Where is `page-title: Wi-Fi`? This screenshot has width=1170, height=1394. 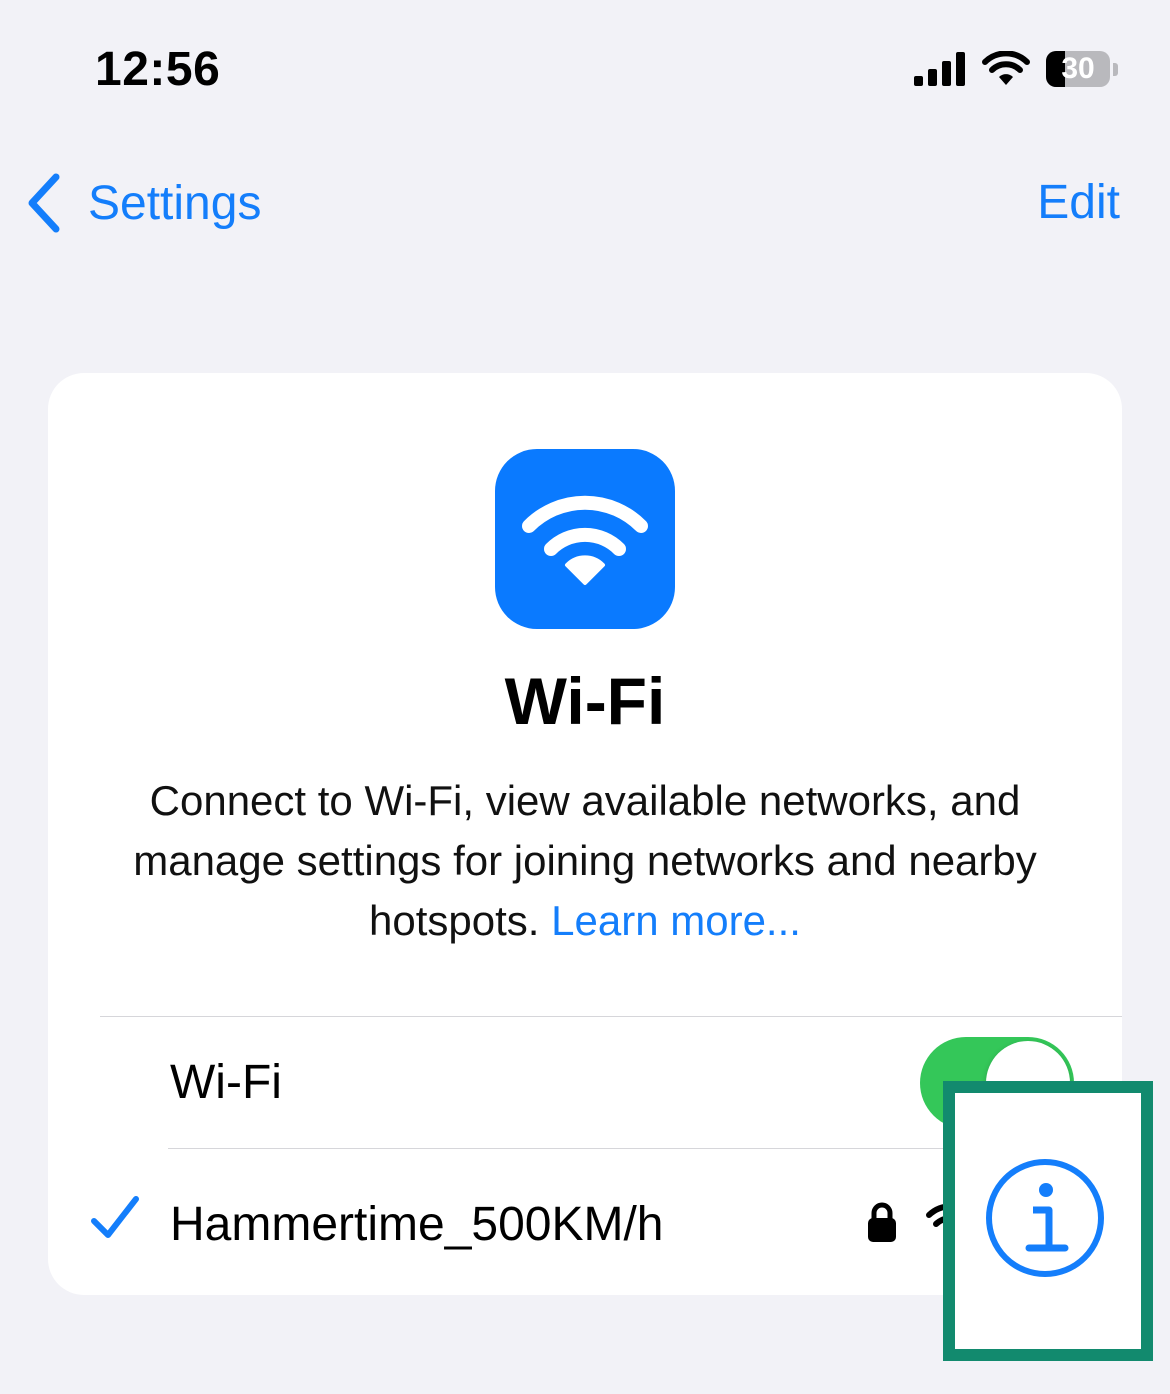
page-title: Wi-Fi is located at coordinates (585, 701).